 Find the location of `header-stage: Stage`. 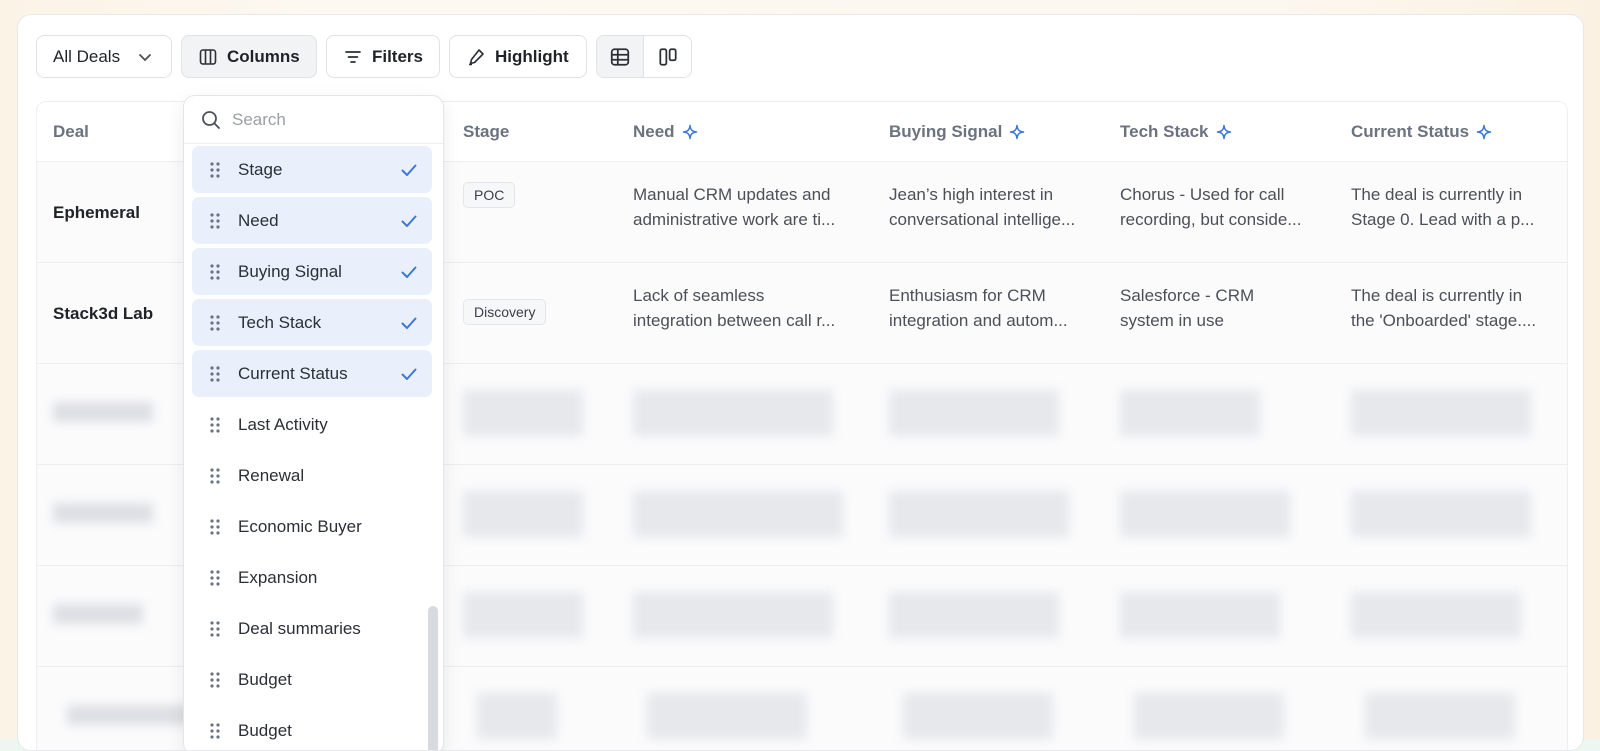

header-stage: Stage is located at coordinates (486, 132).